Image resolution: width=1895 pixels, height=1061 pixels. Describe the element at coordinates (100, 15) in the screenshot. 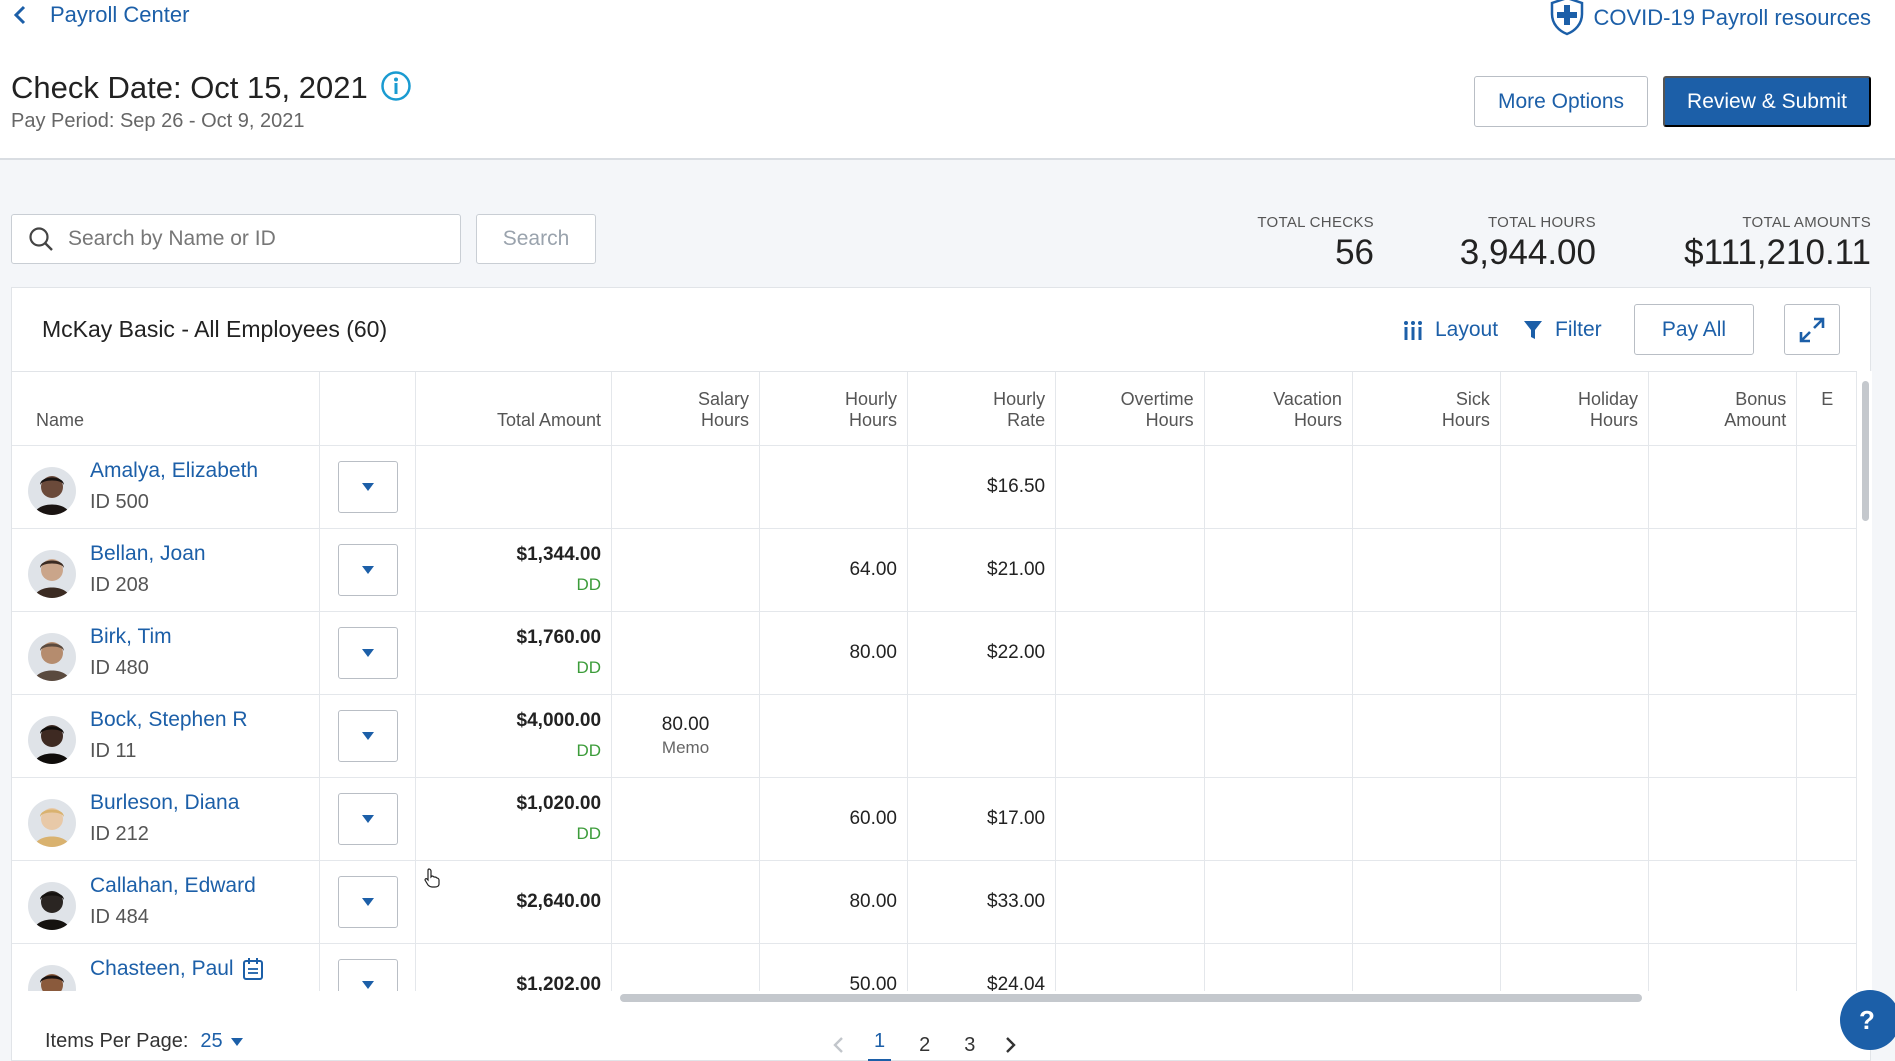

I see `back-to-payroll-center-link: Payroll Center` at that location.